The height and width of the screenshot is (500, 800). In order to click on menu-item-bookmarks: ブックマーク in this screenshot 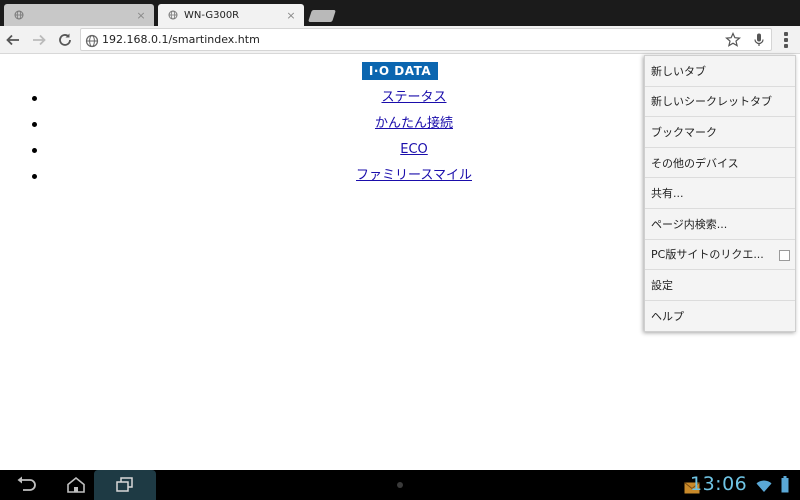, I will do `click(720, 132)`.